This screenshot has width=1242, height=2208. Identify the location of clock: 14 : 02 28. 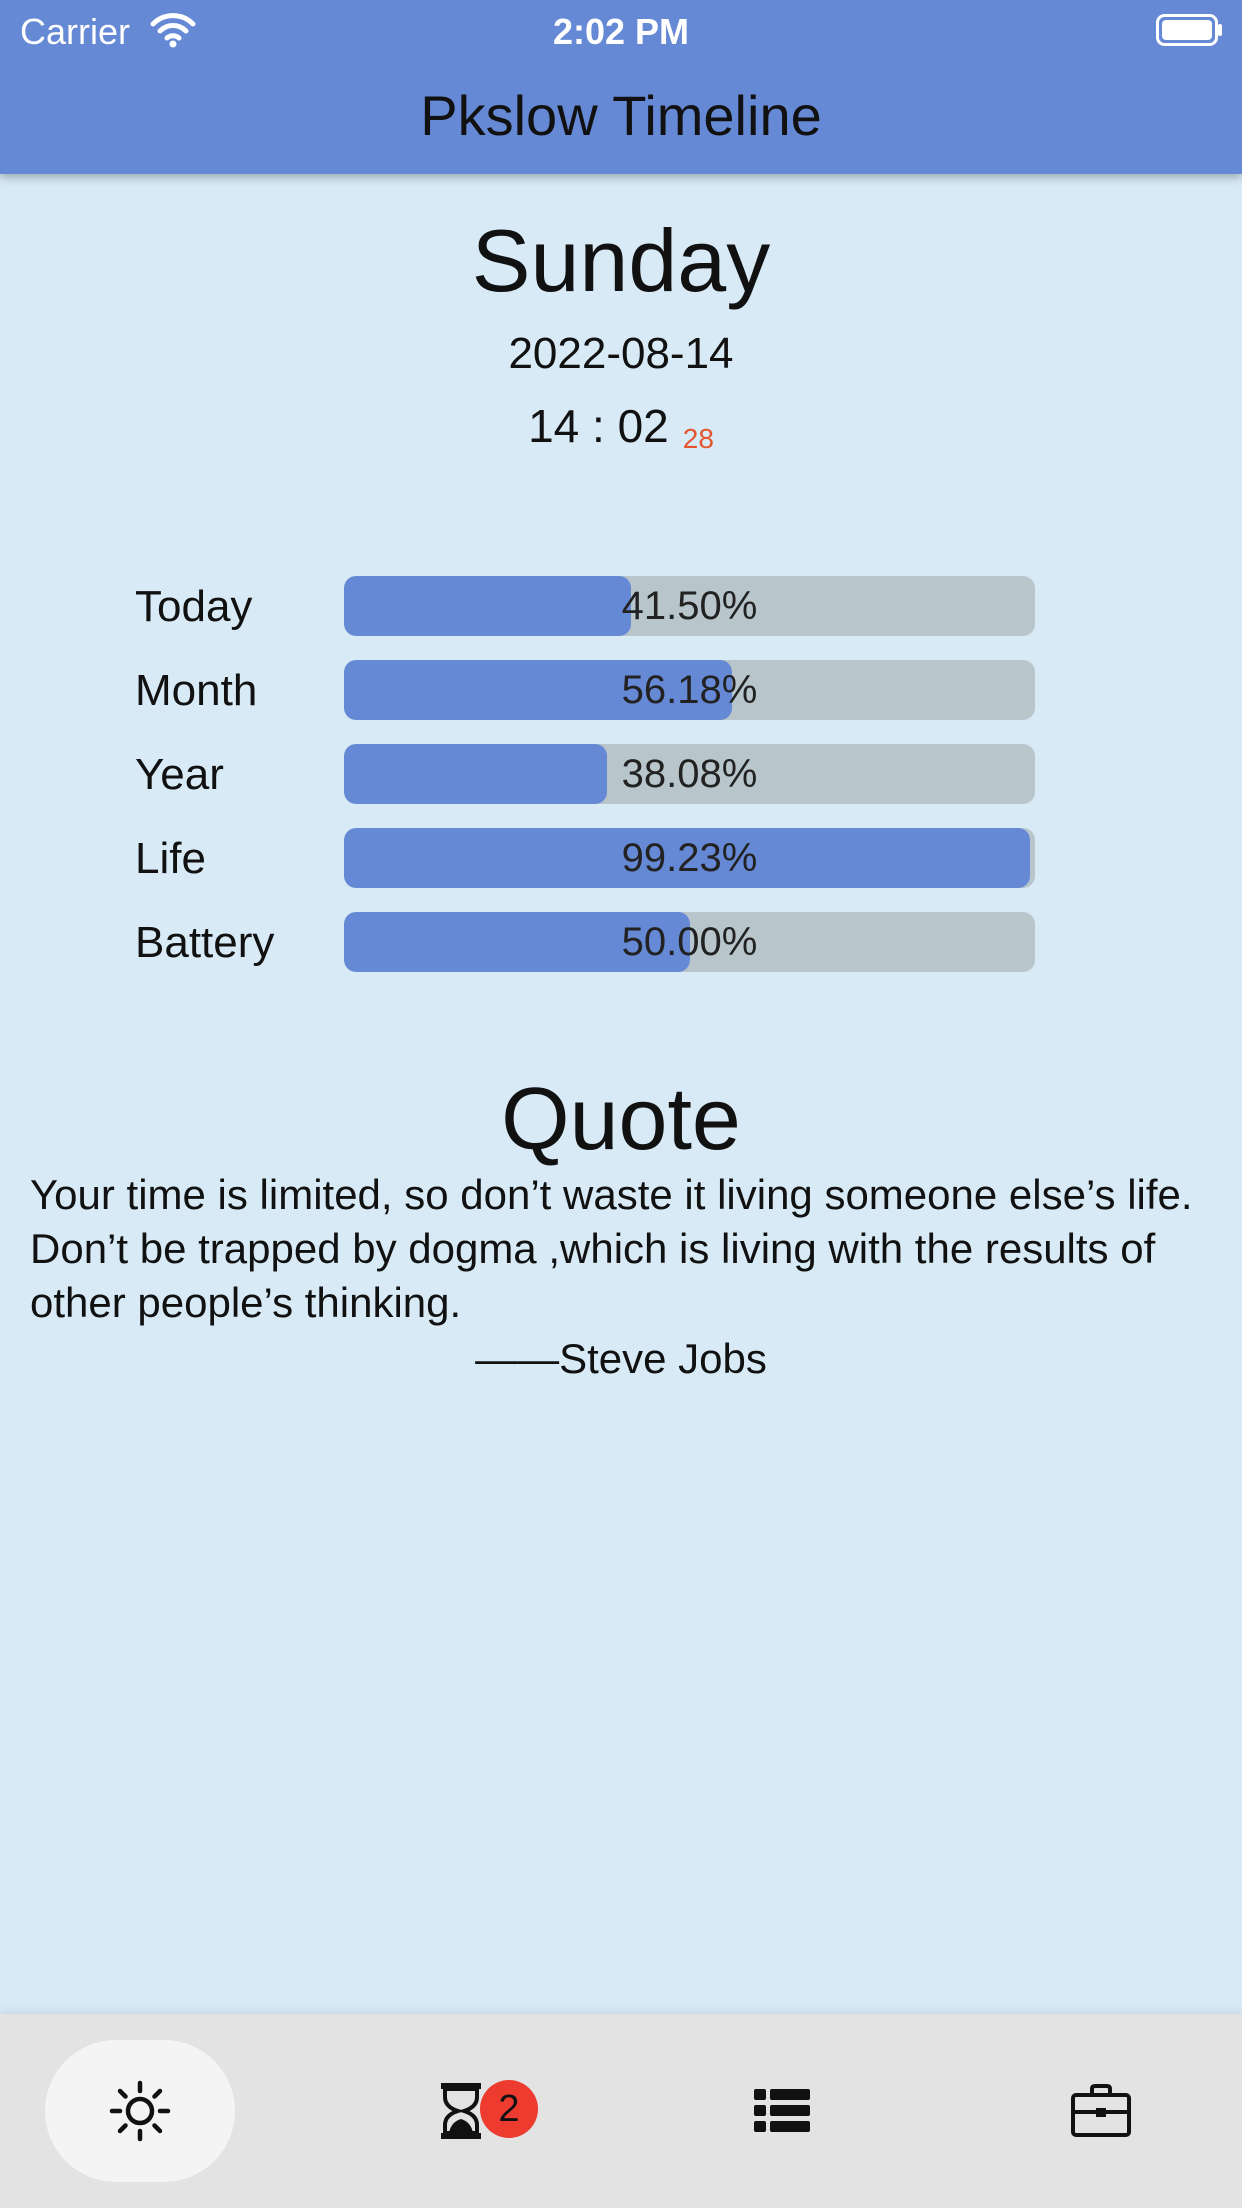
(621, 432).